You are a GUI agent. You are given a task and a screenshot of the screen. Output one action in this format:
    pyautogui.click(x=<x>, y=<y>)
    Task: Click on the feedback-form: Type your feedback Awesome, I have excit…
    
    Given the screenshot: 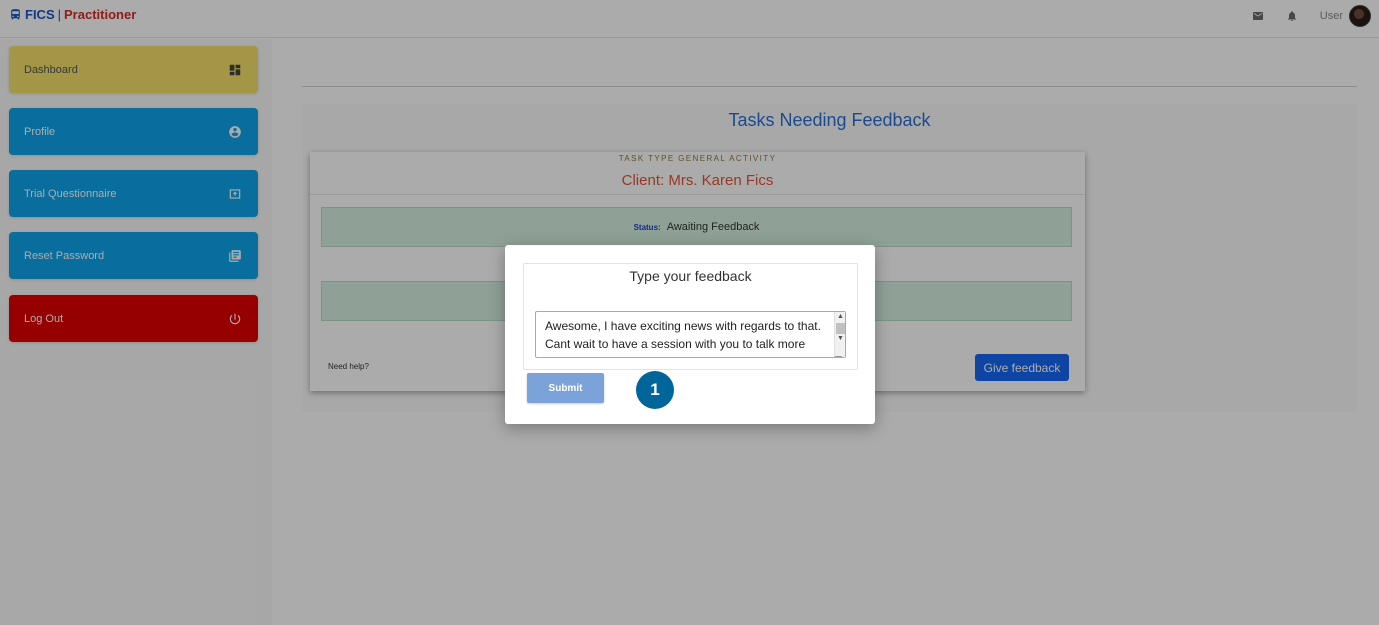 What is the action you would take?
    pyautogui.click(x=690, y=316)
    